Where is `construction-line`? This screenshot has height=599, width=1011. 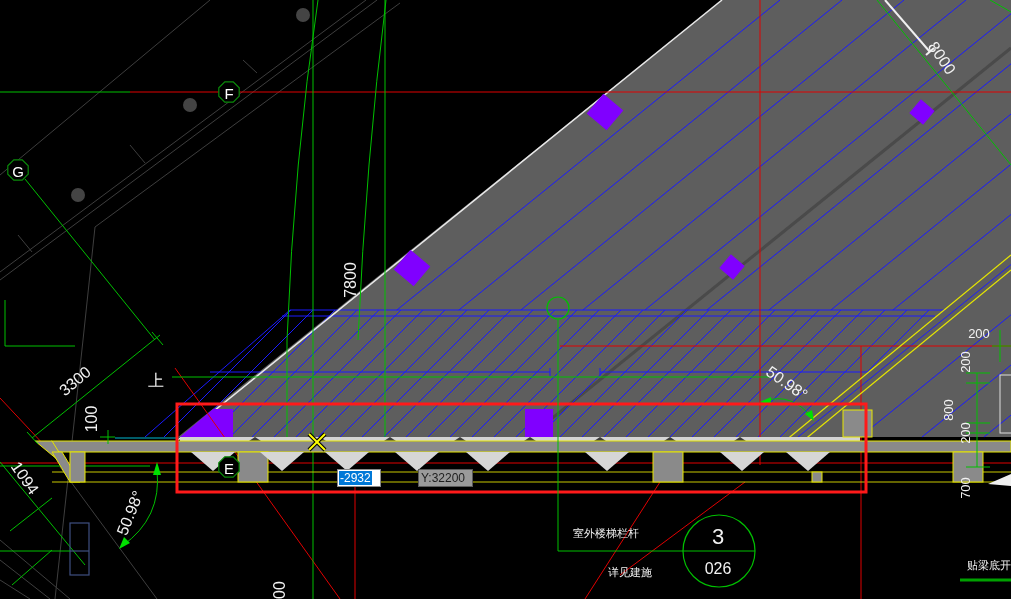
construction-line is located at coordinates (35, 551).